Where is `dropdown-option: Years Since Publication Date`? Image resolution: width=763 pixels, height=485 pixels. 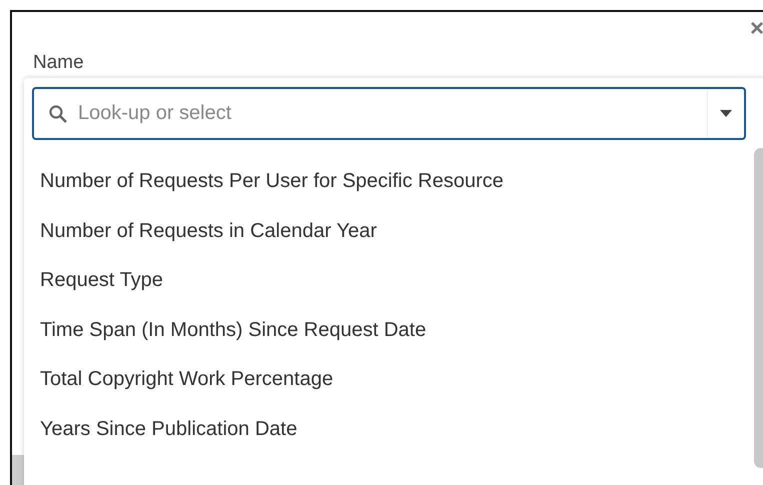 dropdown-option: Years Since Publication Date is located at coordinates (389, 436).